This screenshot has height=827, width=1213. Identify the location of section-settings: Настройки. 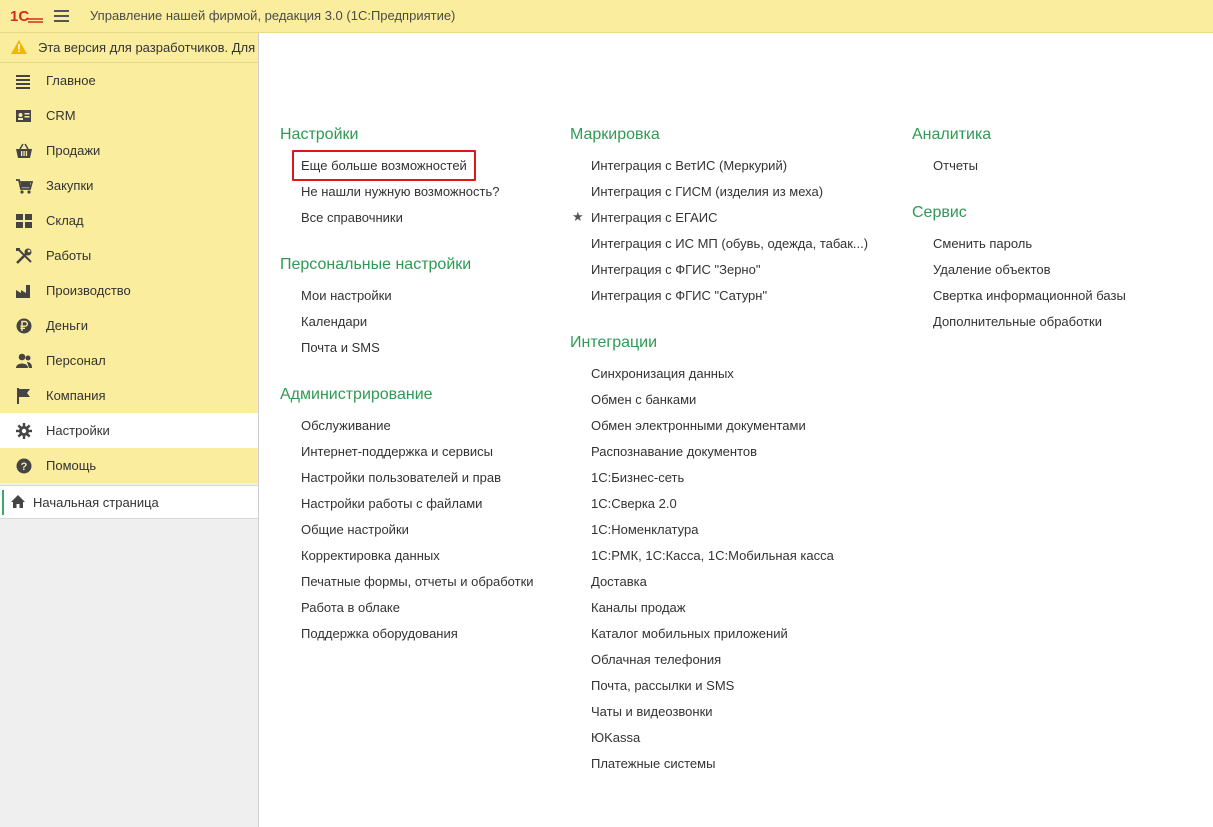
(129, 430).